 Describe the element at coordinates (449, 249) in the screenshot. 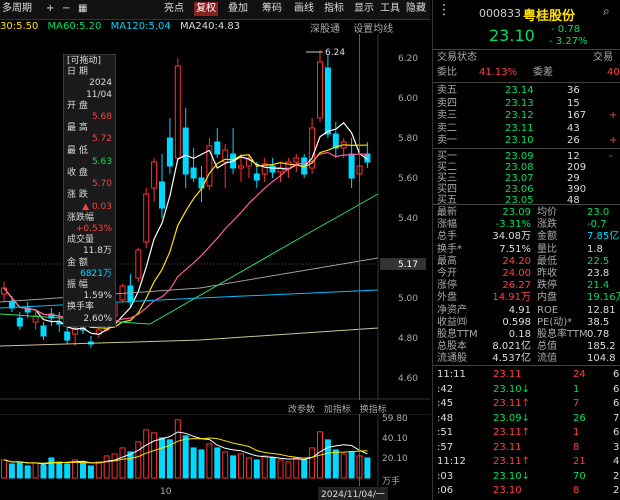

I see `stat-label: 换手*` at that location.